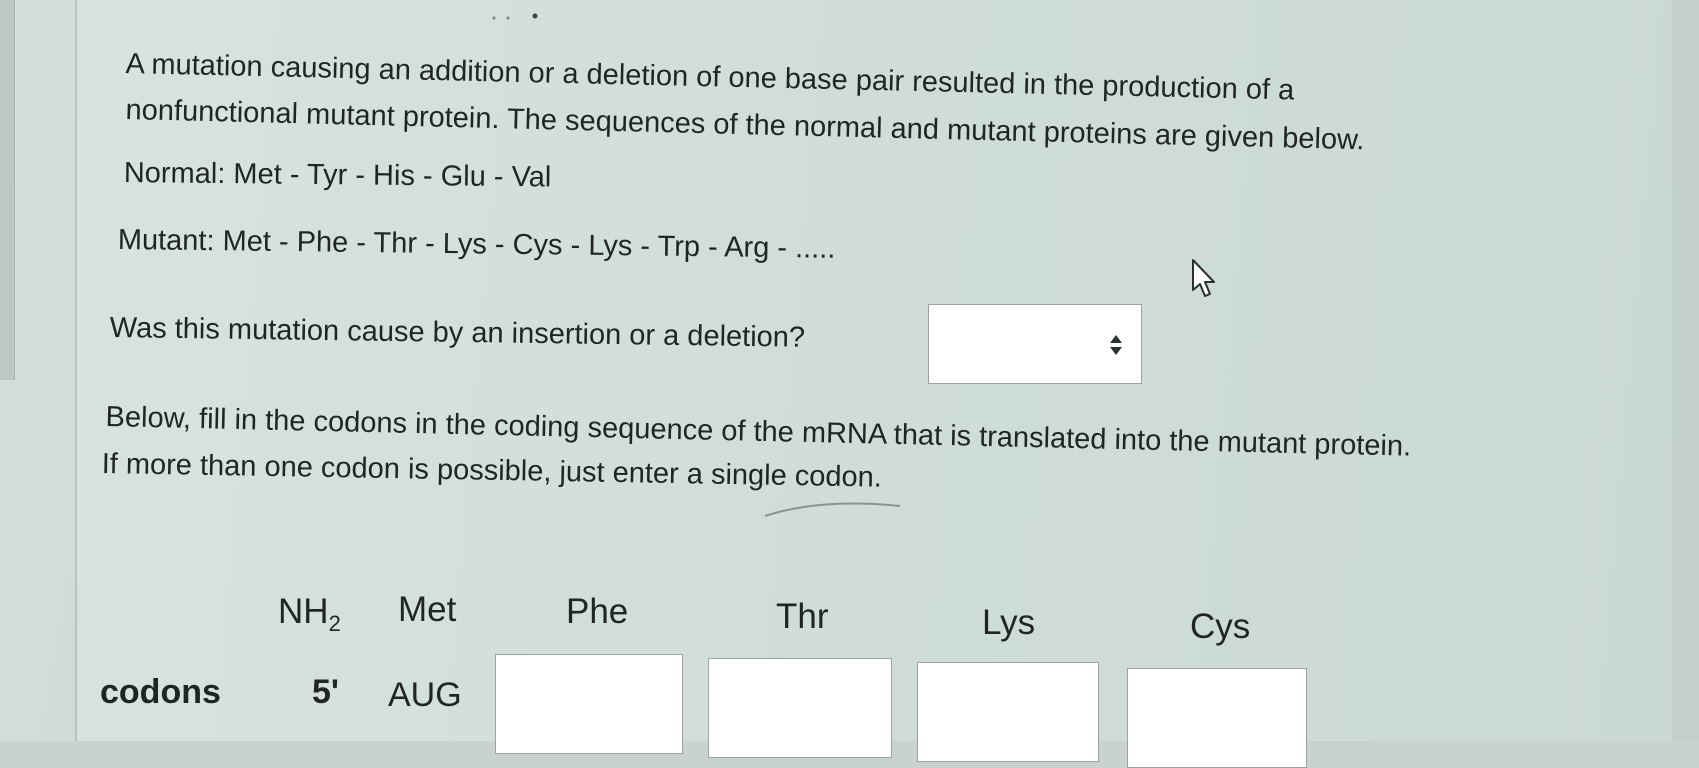 The height and width of the screenshot is (768, 1699). I want to click on window-edge, so click(7, 190).